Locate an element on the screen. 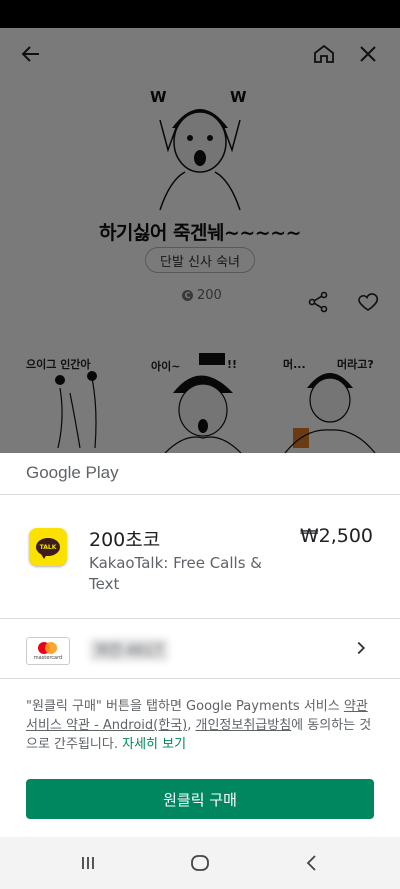 Image resolution: width=400 pixels, height=889 pixels. mastercard-logo-text: mastercard is located at coordinates (48, 658).